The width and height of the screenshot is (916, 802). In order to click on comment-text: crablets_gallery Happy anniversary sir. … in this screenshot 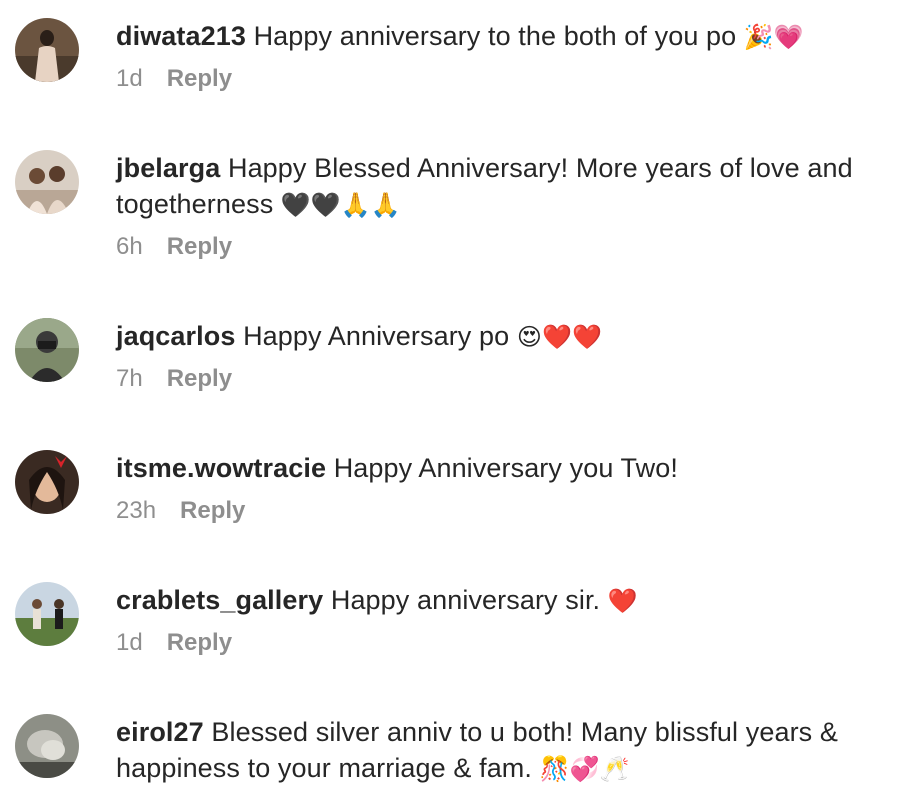, I will do `click(509, 600)`.